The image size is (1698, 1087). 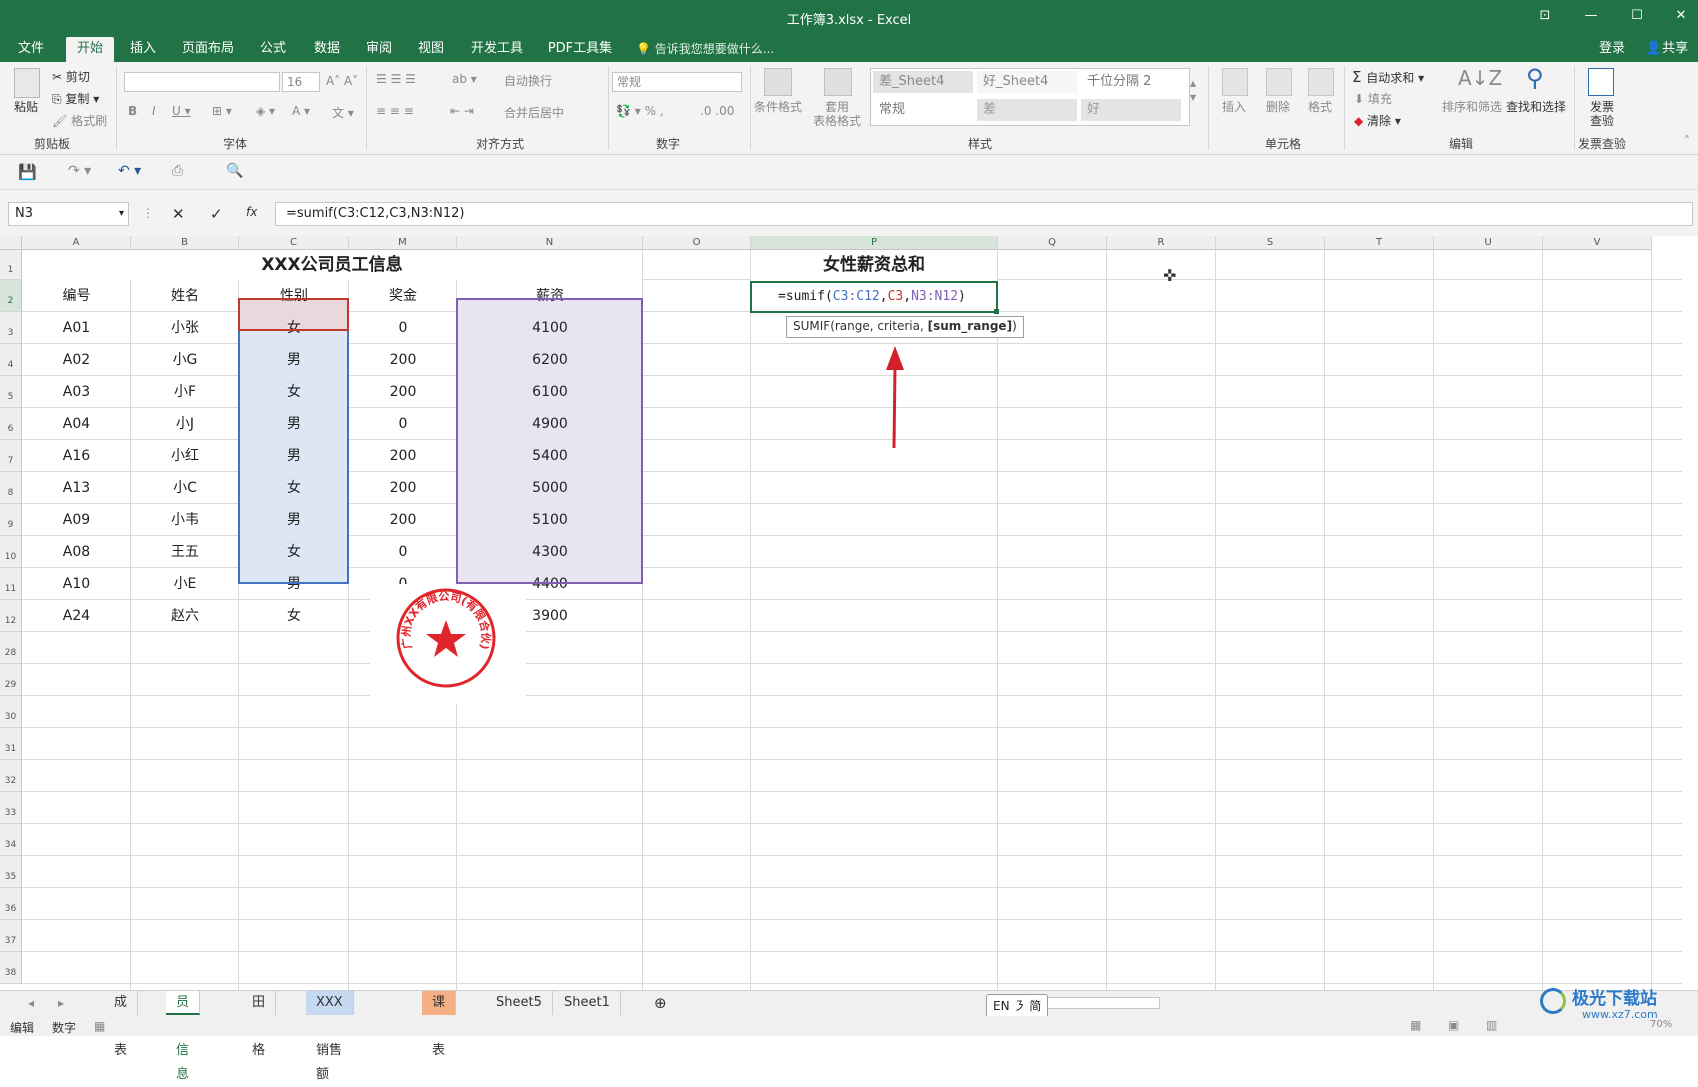 What do you see at coordinates (76, 488) in the screenshot?
I see `data-cell: A13` at bounding box center [76, 488].